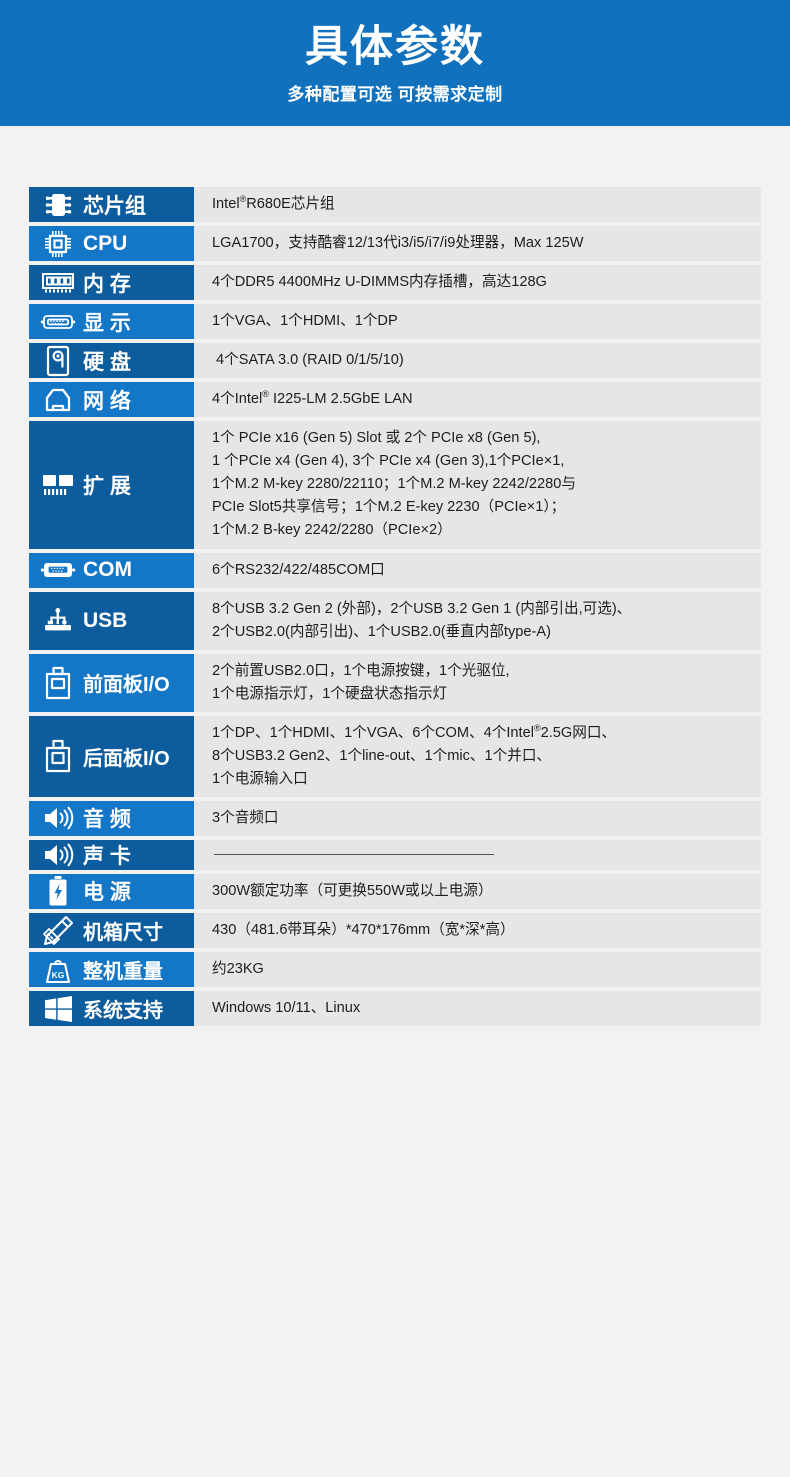 The width and height of the screenshot is (790, 1477). I want to click on spec-label-cell: 机箱尺寸, so click(111, 930).